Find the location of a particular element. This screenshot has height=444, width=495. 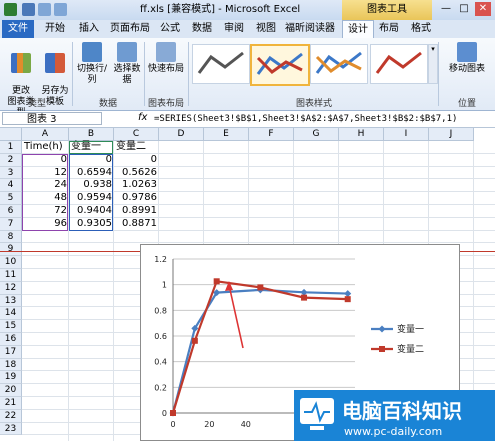

column-header: I is located at coordinates (406, 134).